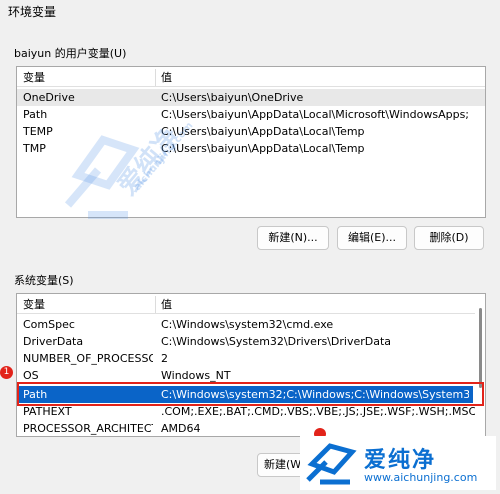 This screenshot has height=494, width=500. What do you see at coordinates (232, 97) in the screenshot?
I see `var-value: C:\Users\baiyun\OneDrive` at bounding box center [232, 97].